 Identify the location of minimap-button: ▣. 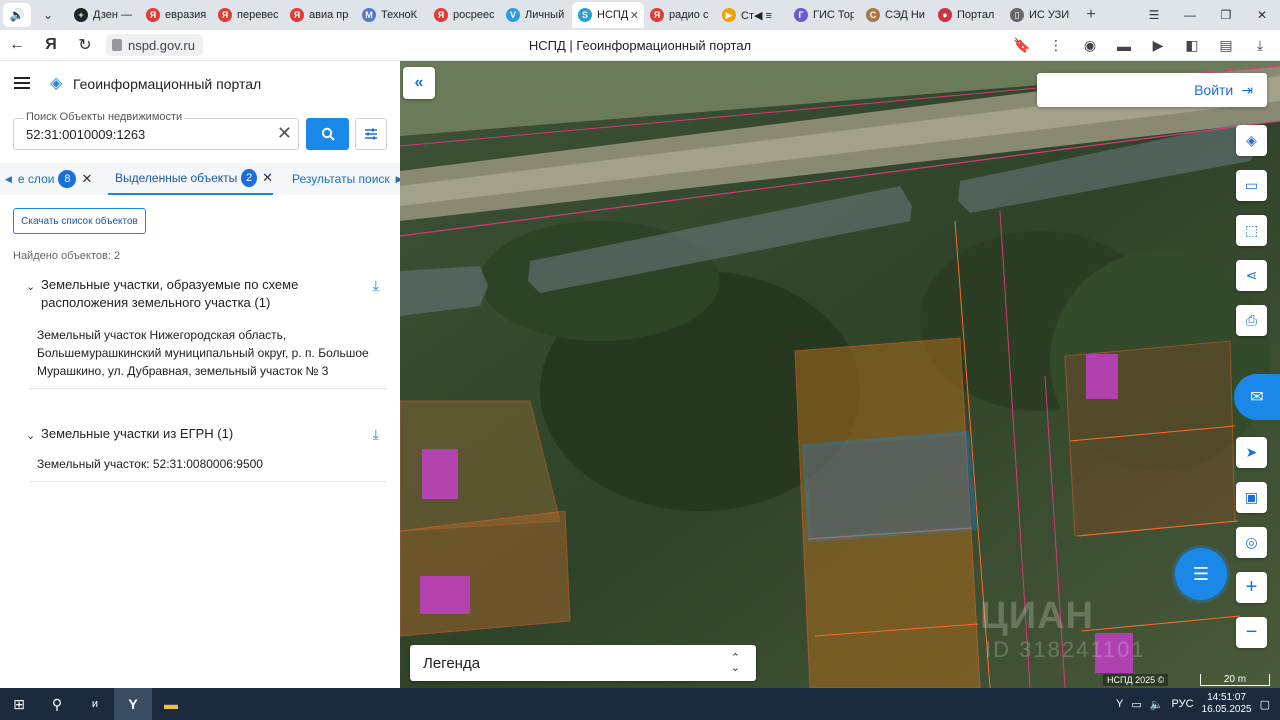
(1251, 497).